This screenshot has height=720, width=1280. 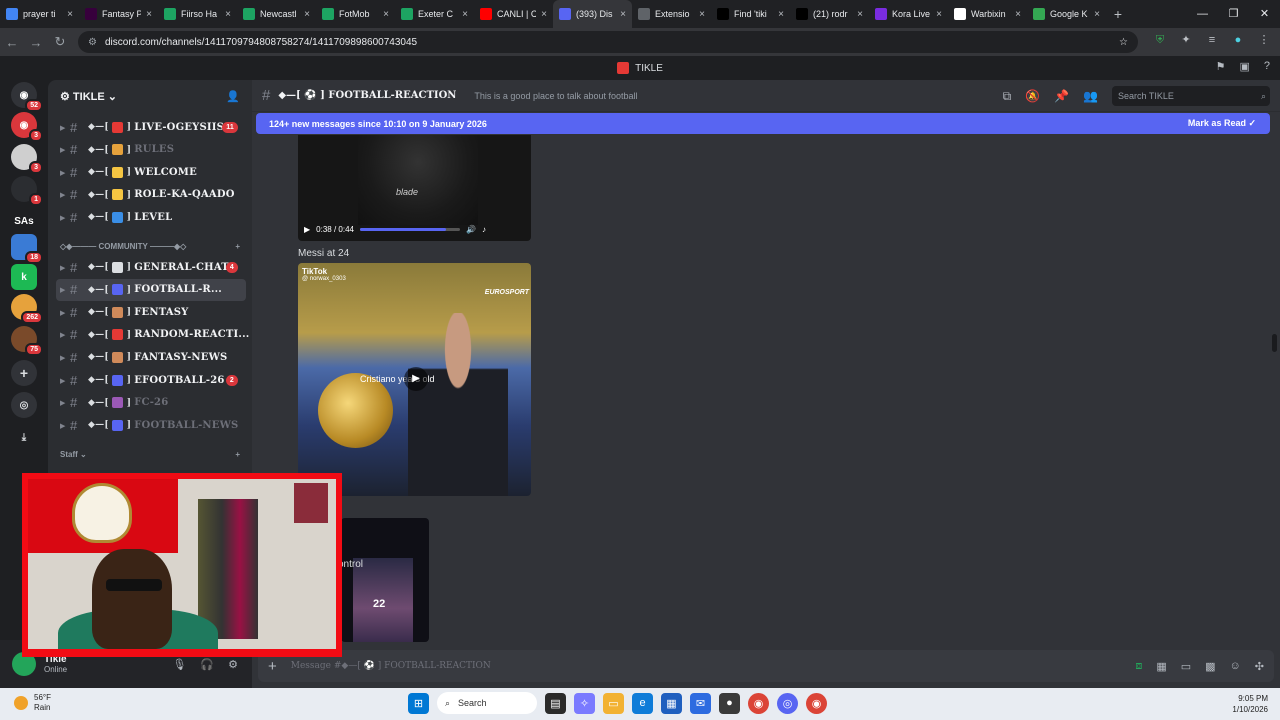 What do you see at coordinates (150, 312) in the screenshot?
I see `channel-item: ▶ # ◆—[] FENTASY` at bounding box center [150, 312].